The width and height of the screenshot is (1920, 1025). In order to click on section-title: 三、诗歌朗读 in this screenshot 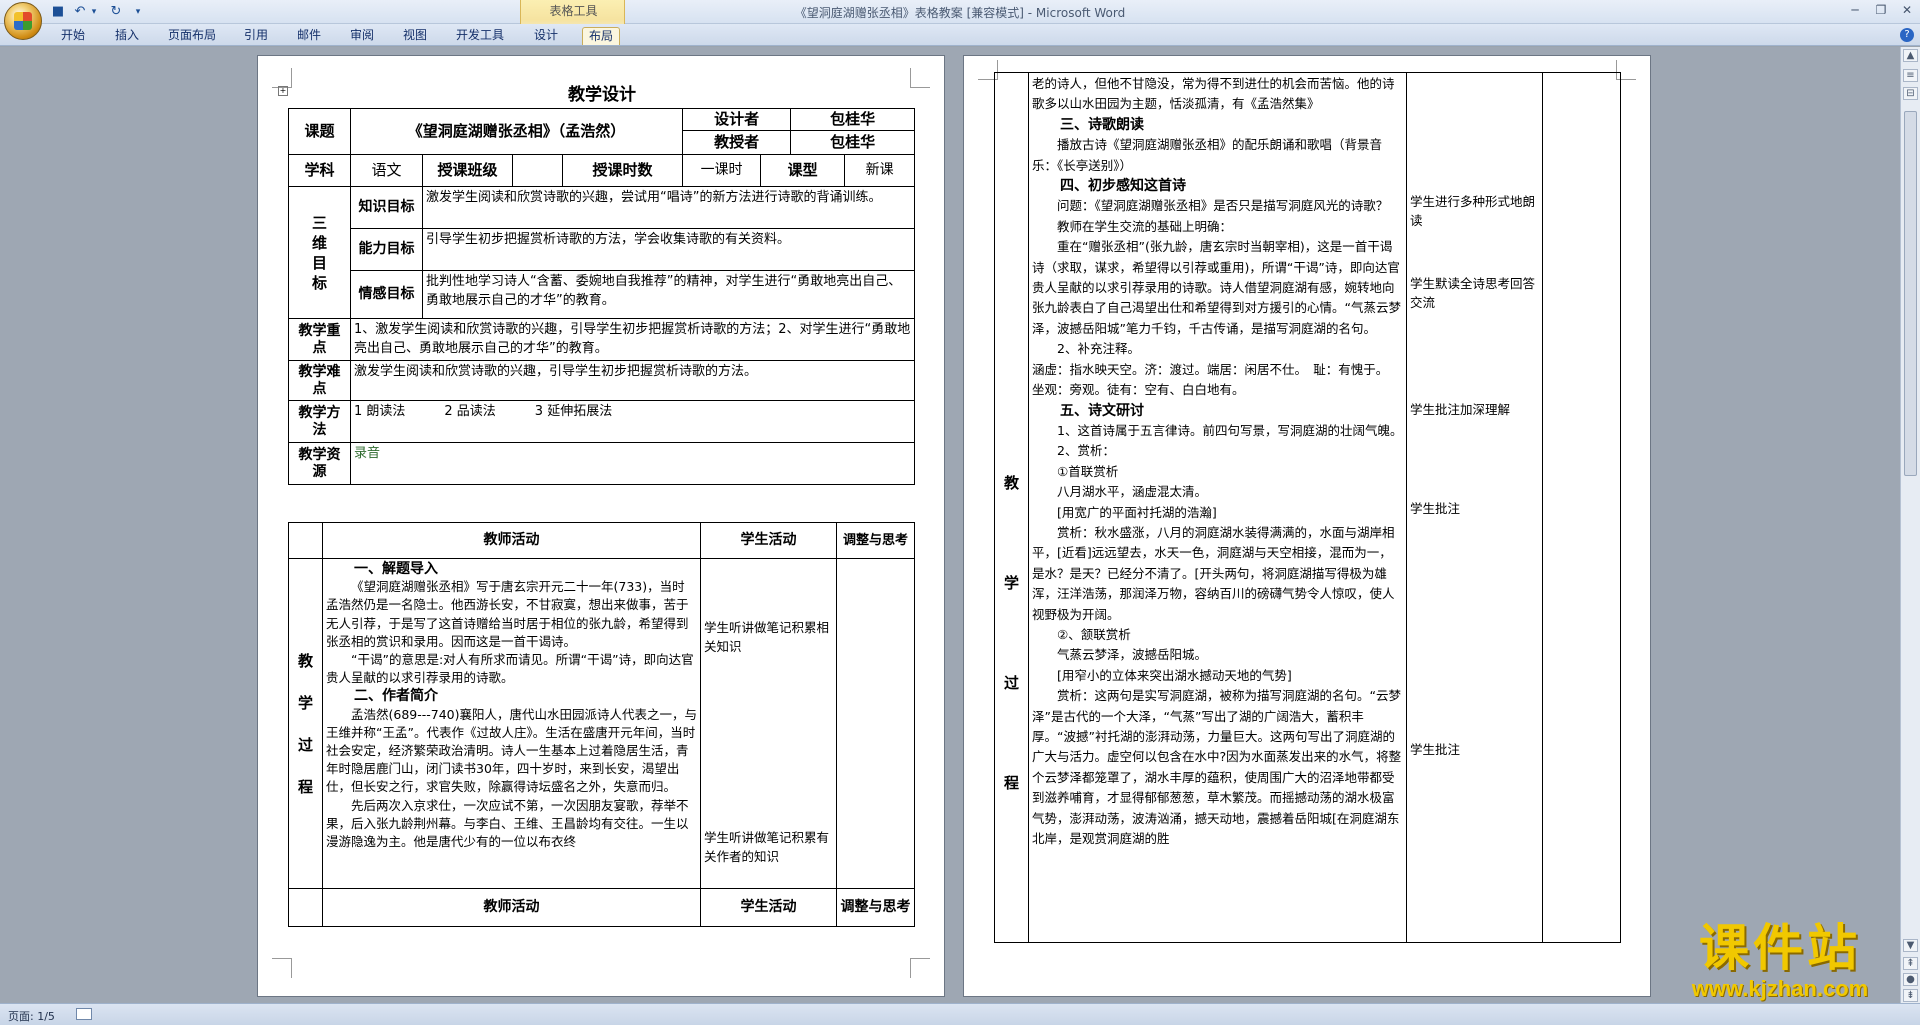, I will do `click(1102, 124)`.